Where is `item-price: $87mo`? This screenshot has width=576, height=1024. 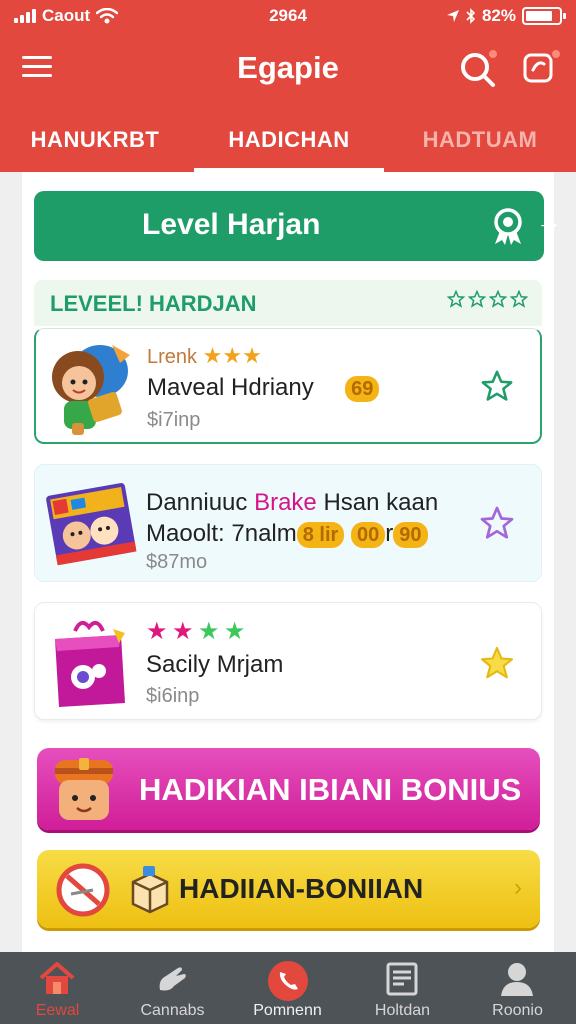
item-price: $87mo is located at coordinates (177, 562).